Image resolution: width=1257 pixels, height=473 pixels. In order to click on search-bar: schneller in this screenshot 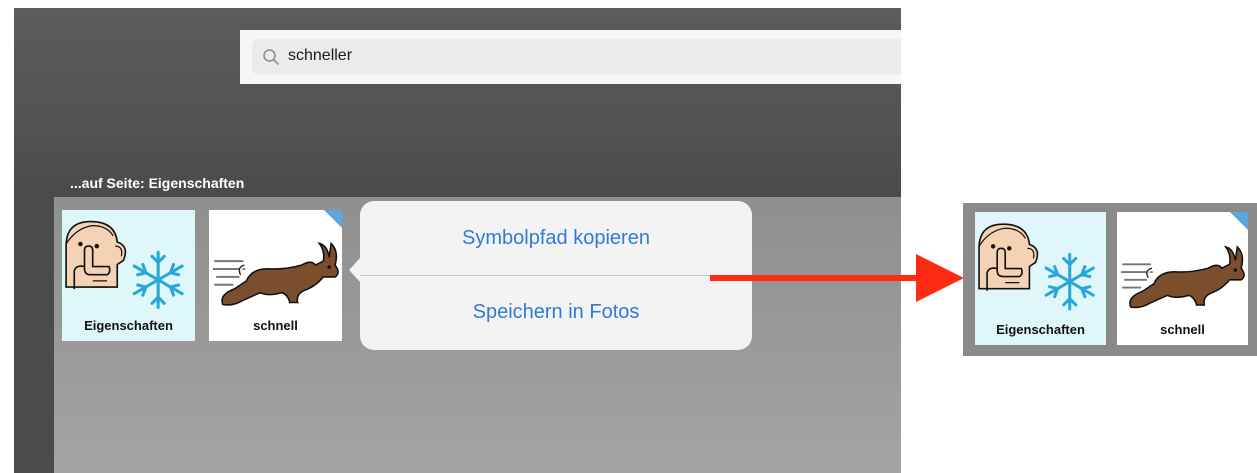, I will do `click(570, 57)`.